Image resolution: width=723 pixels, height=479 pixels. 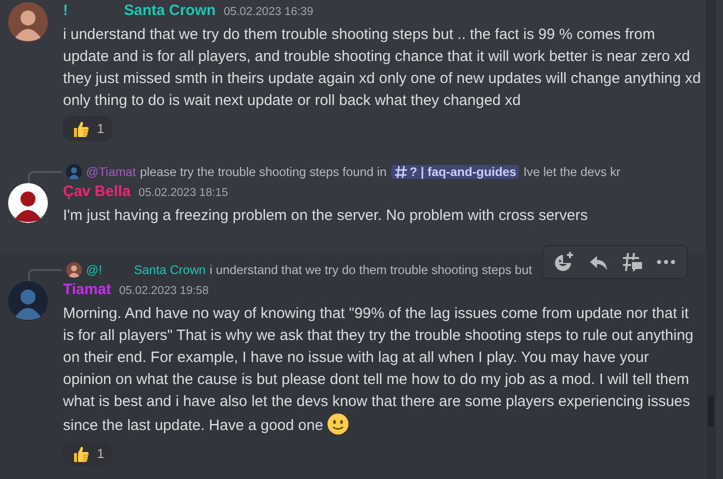 I want to click on timestamp: 05.02.2023 16:39, so click(x=269, y=12).